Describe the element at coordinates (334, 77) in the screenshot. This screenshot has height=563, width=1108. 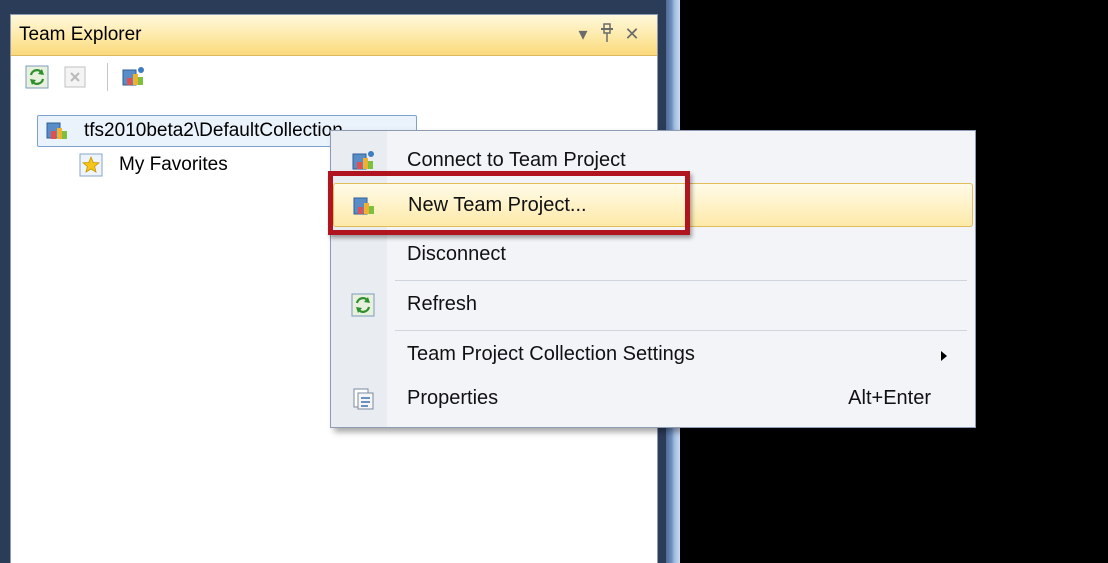
I see `team-explorer-toolbar` at that location.